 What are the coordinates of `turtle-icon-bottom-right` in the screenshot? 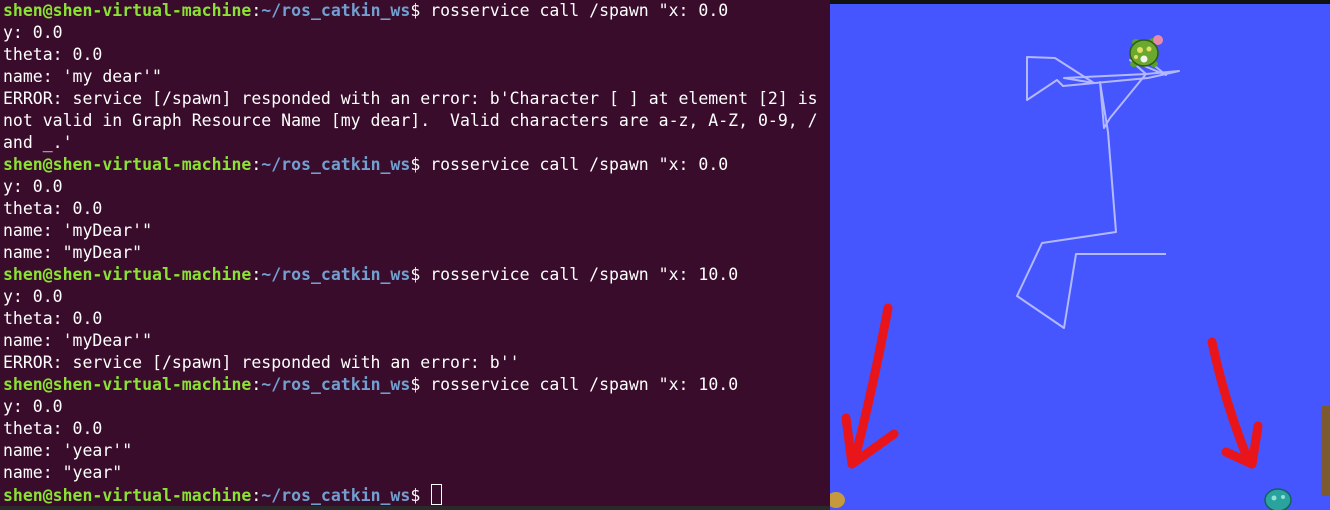 It's located at (1278, 499).